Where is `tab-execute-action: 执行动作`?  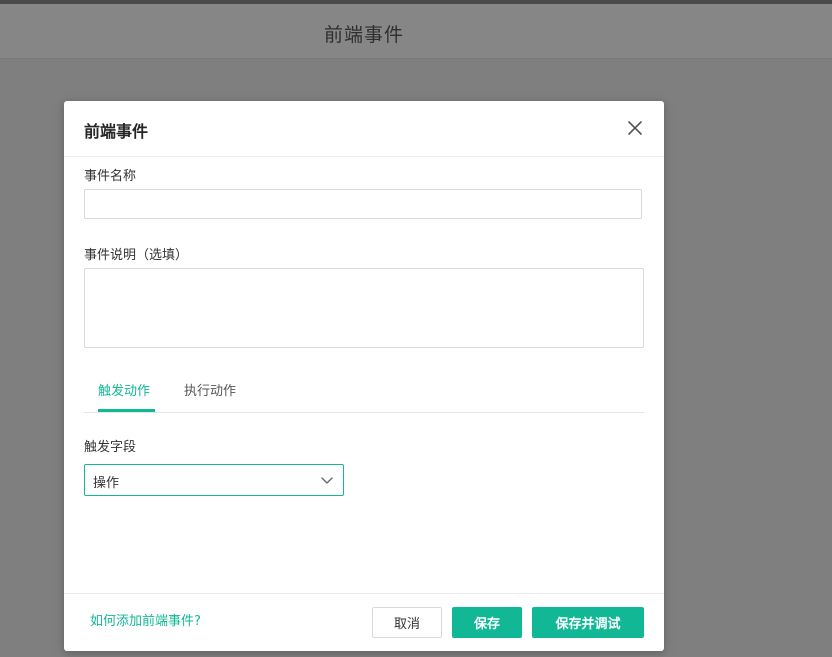
tab-execute-action: 执行动作 is located at coordinates (210, 389).